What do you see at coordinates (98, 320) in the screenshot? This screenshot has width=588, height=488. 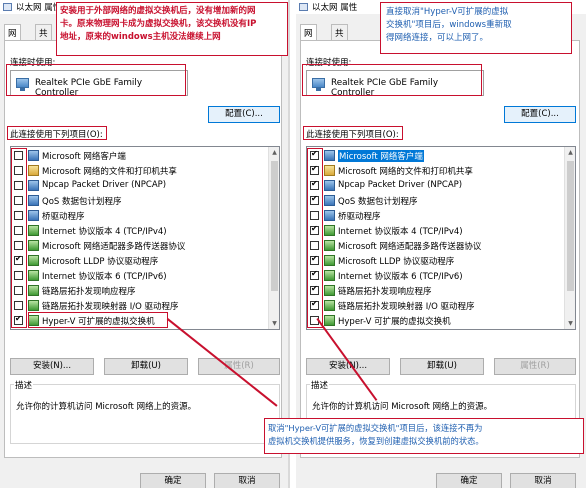 I see `hyperv-item-highlight` at bounding box center [98, 320].